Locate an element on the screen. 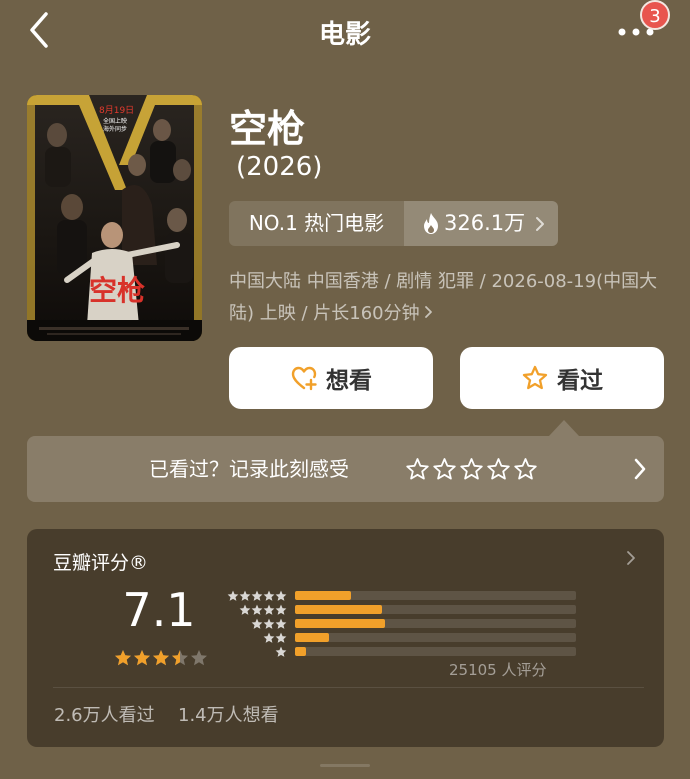 Image resolution: width=690 pixels, height=779 pixels. distribution-row-2-star is located at coordinates (401, 637).